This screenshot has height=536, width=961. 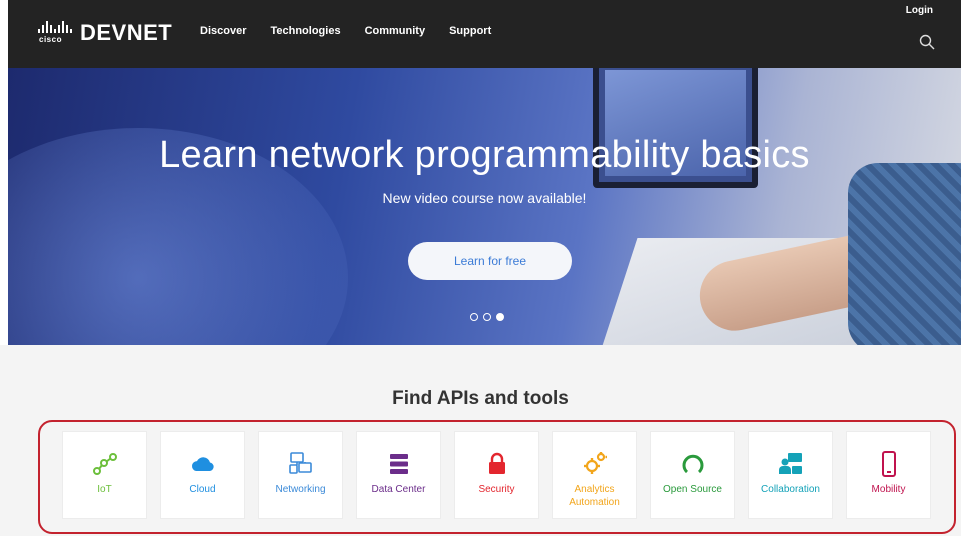 I want to click on tool-card-open-source: Open Source, so click(x=692, y=475).